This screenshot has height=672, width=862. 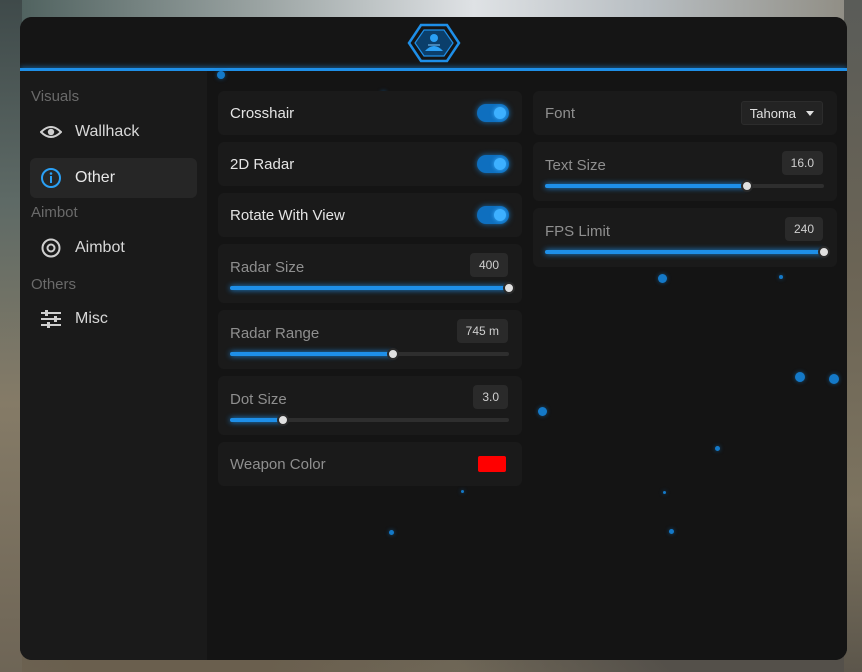 What do you see at coordinates (370, 273) in the screenshot?
I see `radar-size-row: Radar Size 400` at bounding box center [370, 273].